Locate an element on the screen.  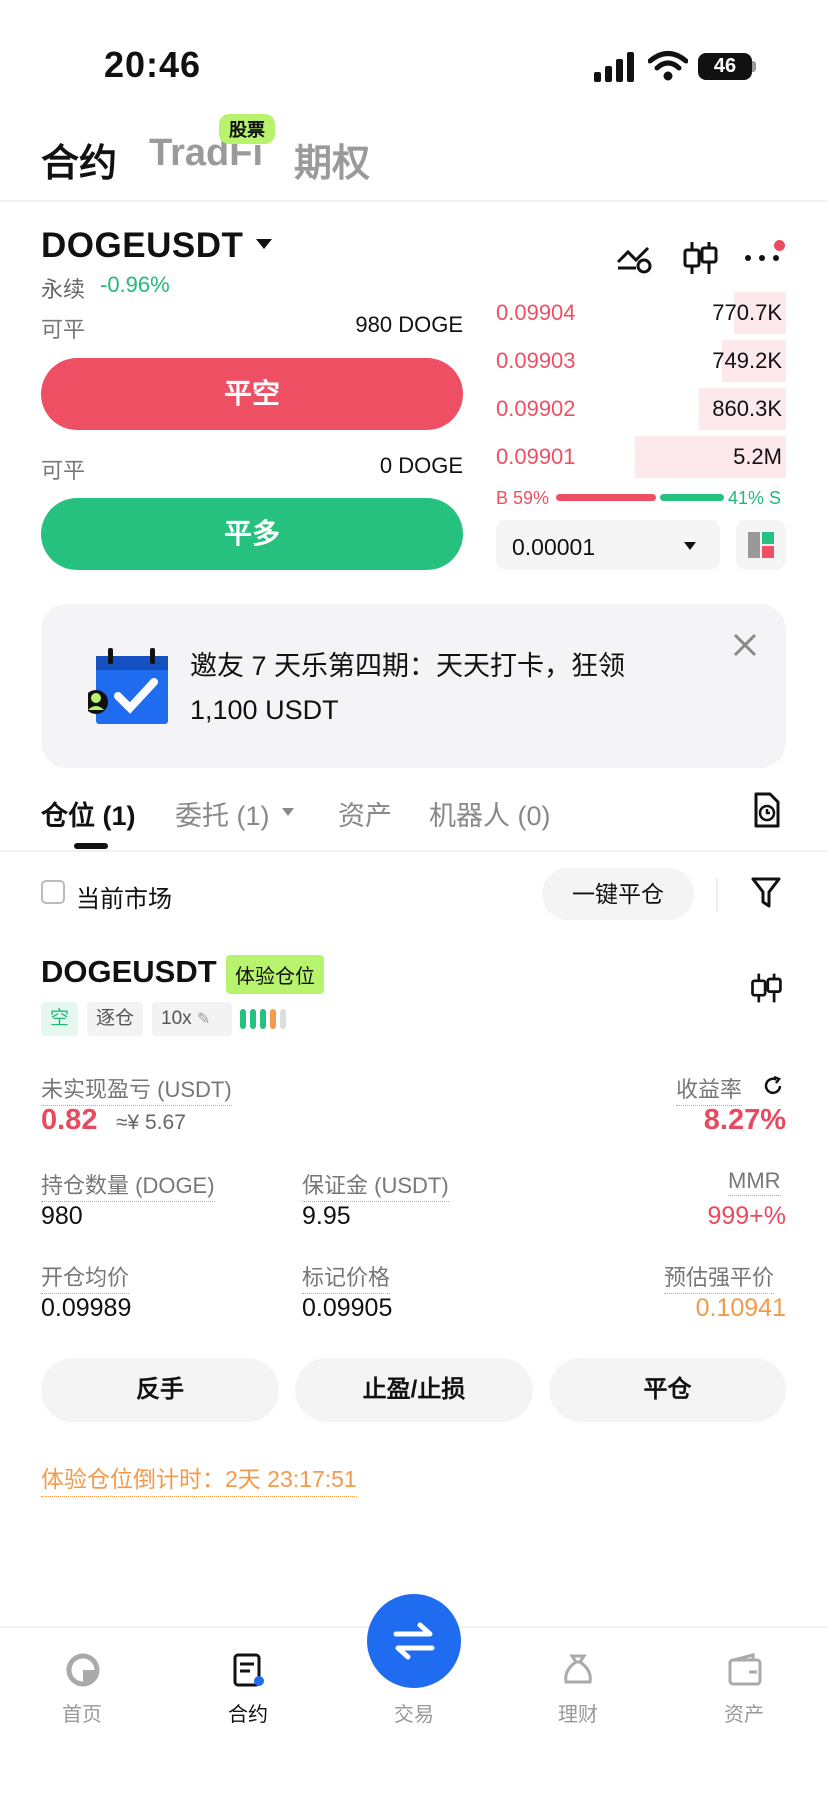
leverage-value: 10x is located at coordinates (176, 1018).